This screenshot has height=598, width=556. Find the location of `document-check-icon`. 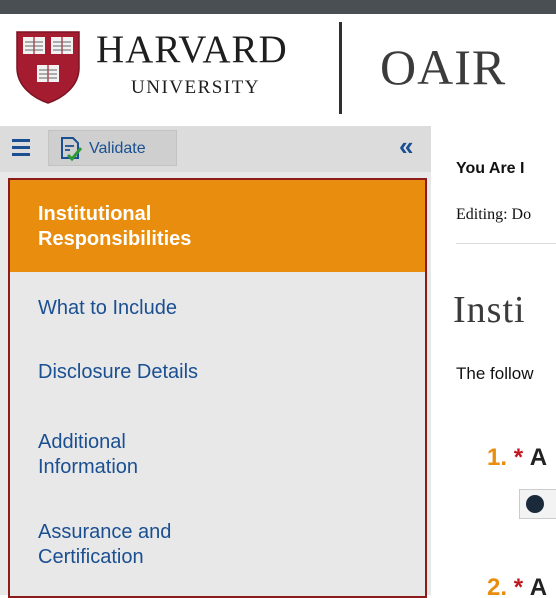

document-check-icon is located at coordinates (71, 149).